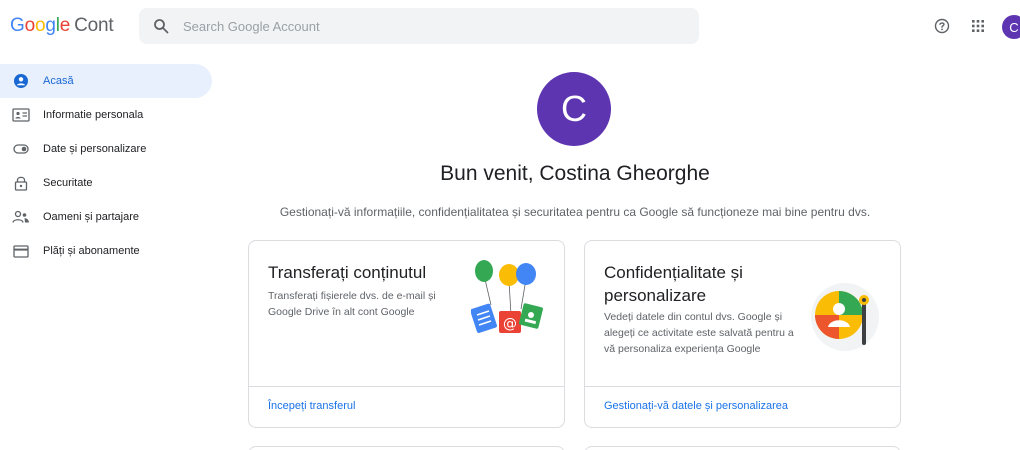 The height and width of the screenshot is (450, 1020). What do you see at coordinates (978, 26) in the screenshot?
I see `apps-grid-icon` at bounding box center [978, 26].